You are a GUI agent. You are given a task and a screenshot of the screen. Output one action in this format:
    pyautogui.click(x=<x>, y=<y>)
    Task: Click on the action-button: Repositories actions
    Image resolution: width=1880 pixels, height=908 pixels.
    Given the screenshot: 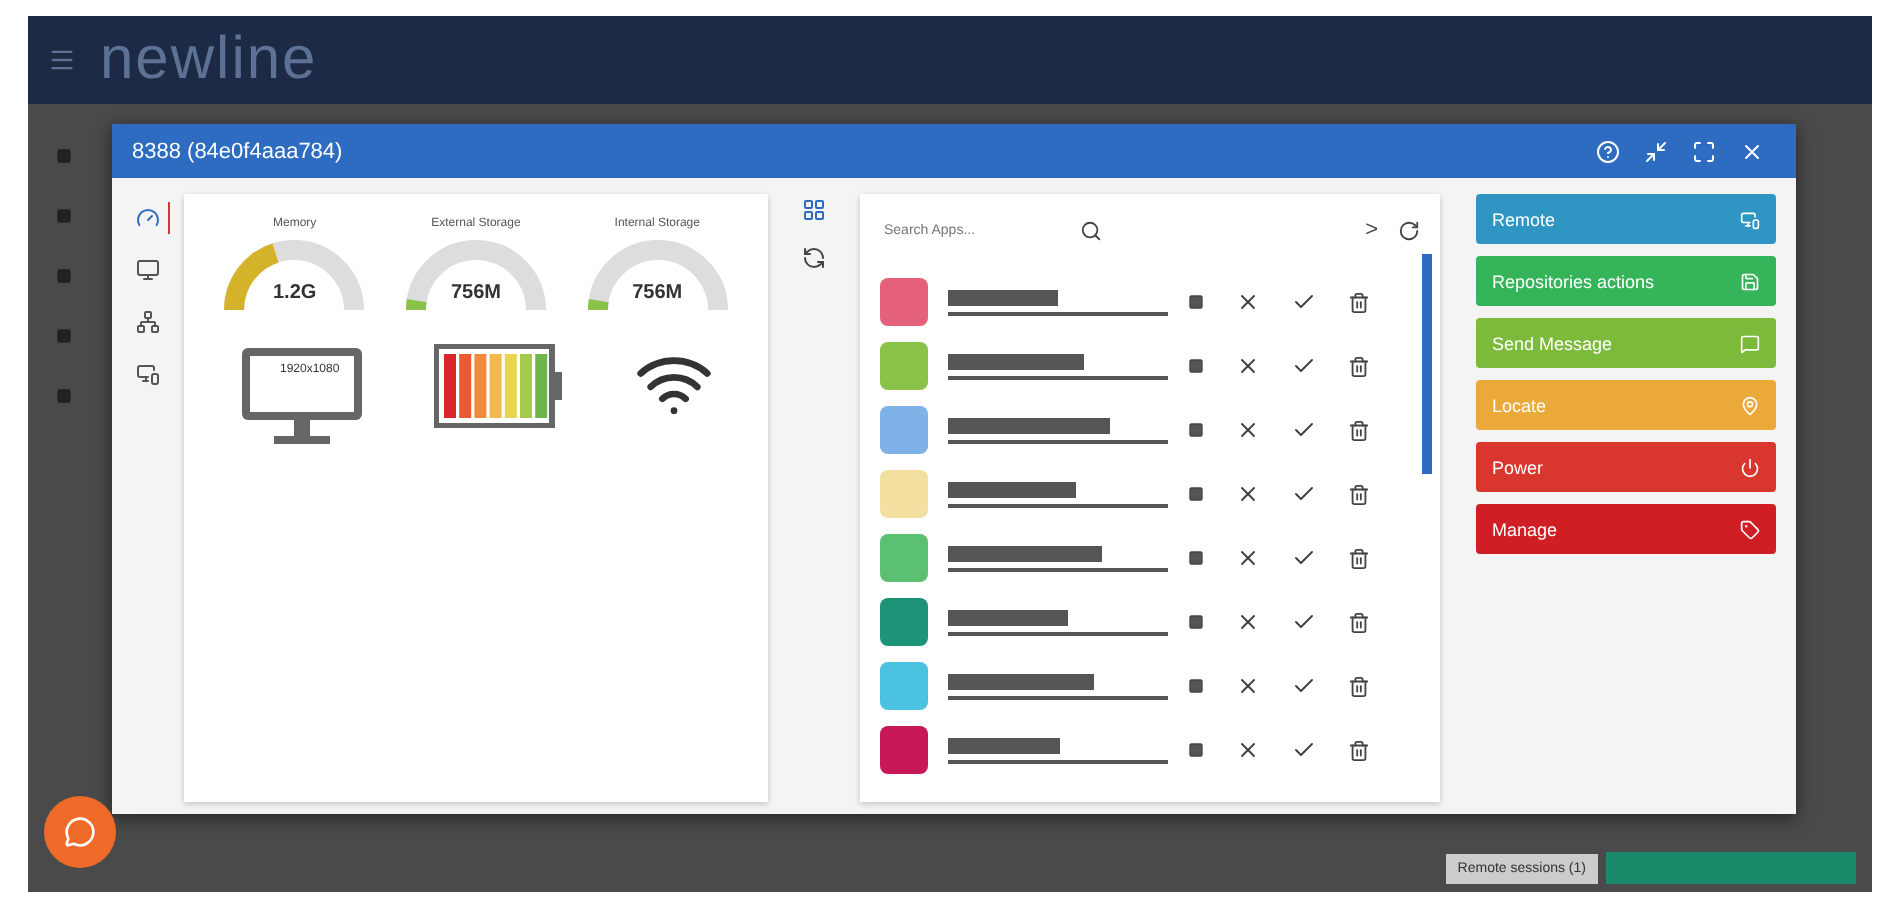 What is the action you would take?
    pyautogui.click(x=1626, y=281)
    